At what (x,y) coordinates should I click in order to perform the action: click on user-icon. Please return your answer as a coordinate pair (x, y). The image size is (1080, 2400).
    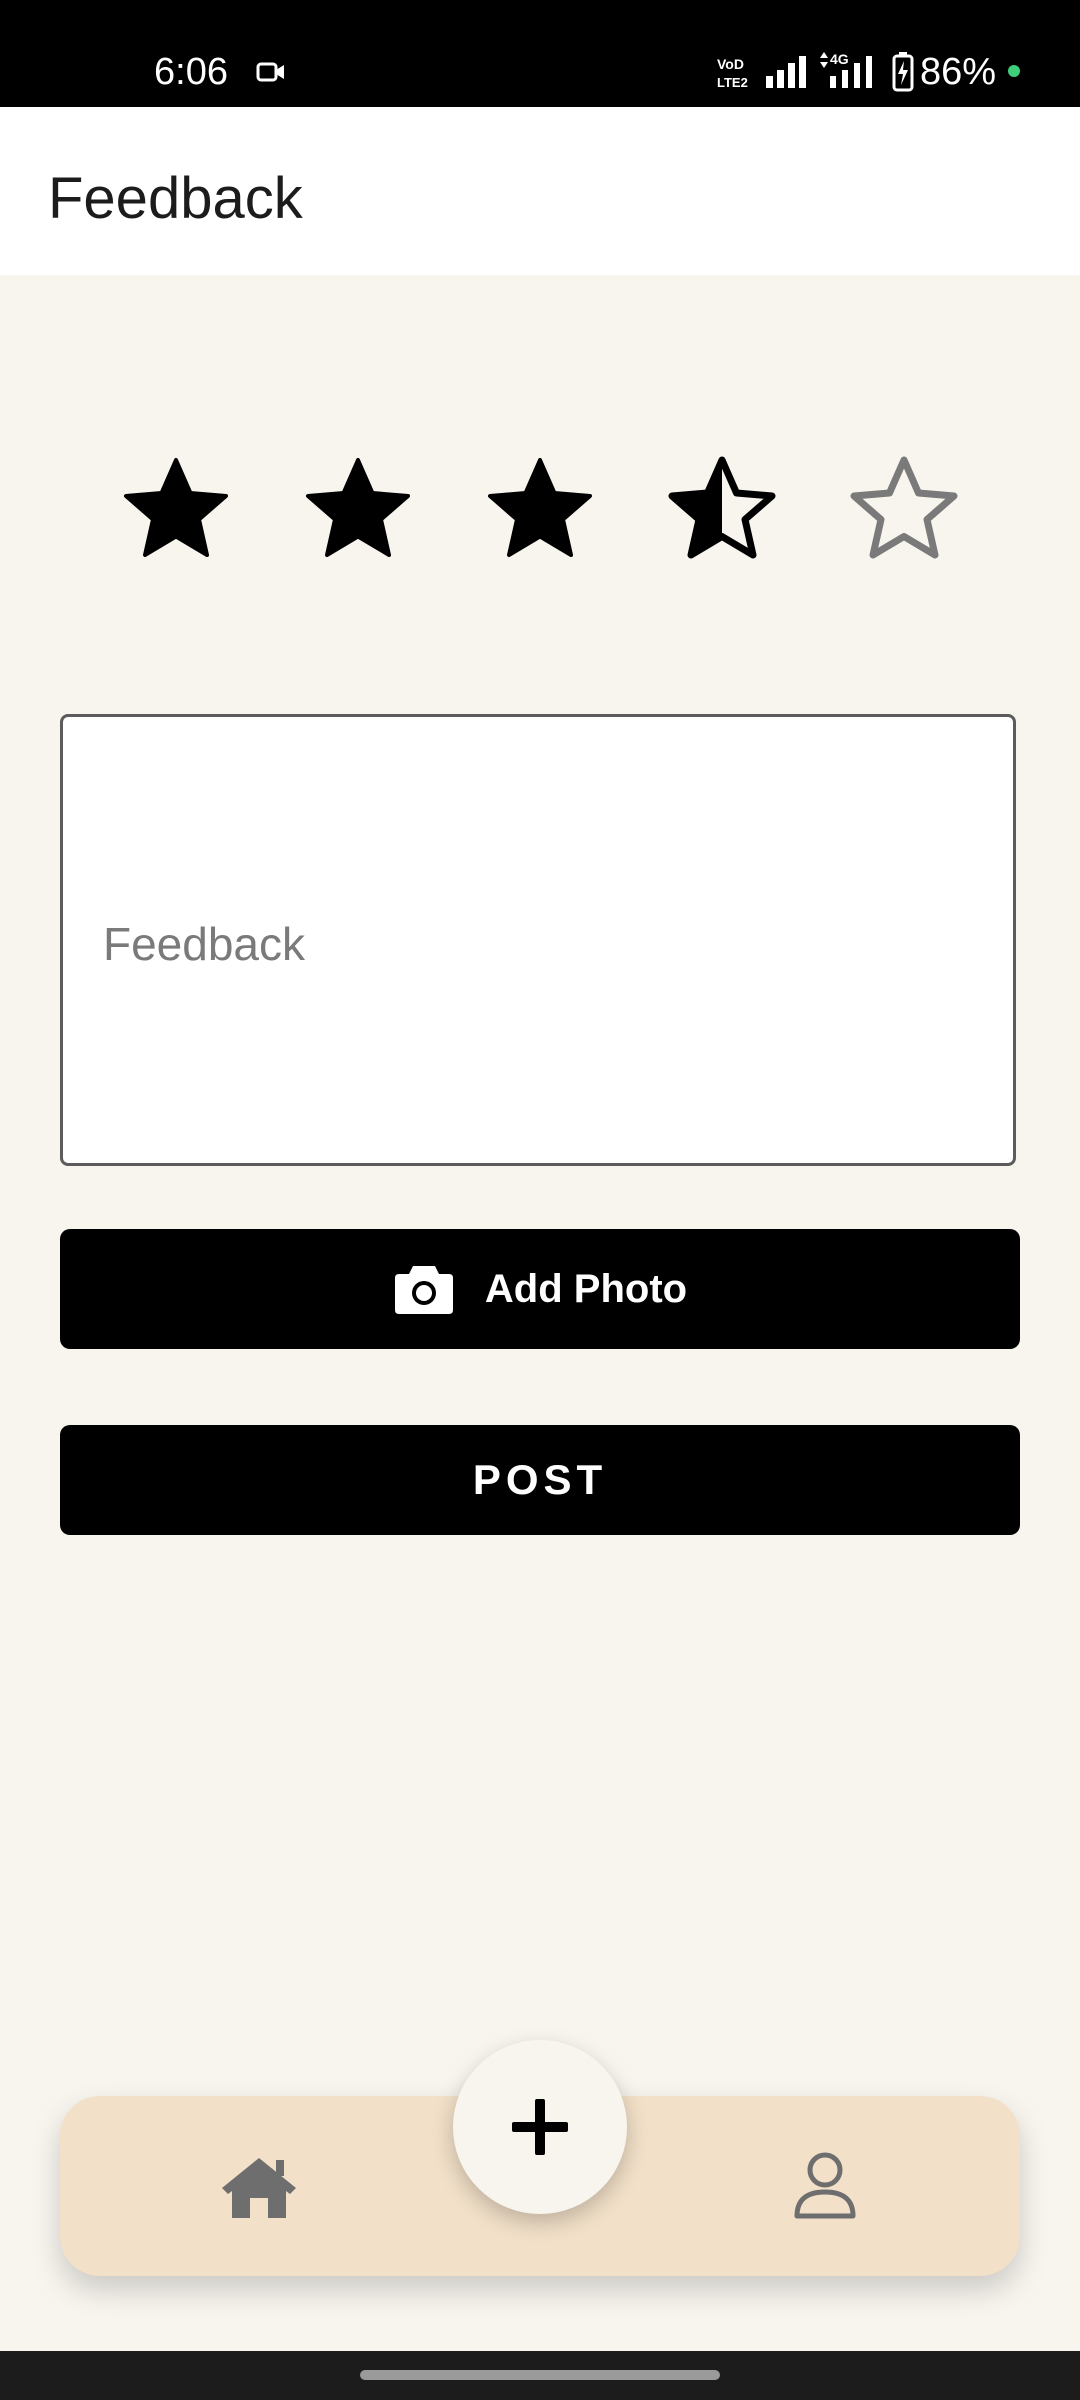
    Looking at the image, I should click on (825, 2186).